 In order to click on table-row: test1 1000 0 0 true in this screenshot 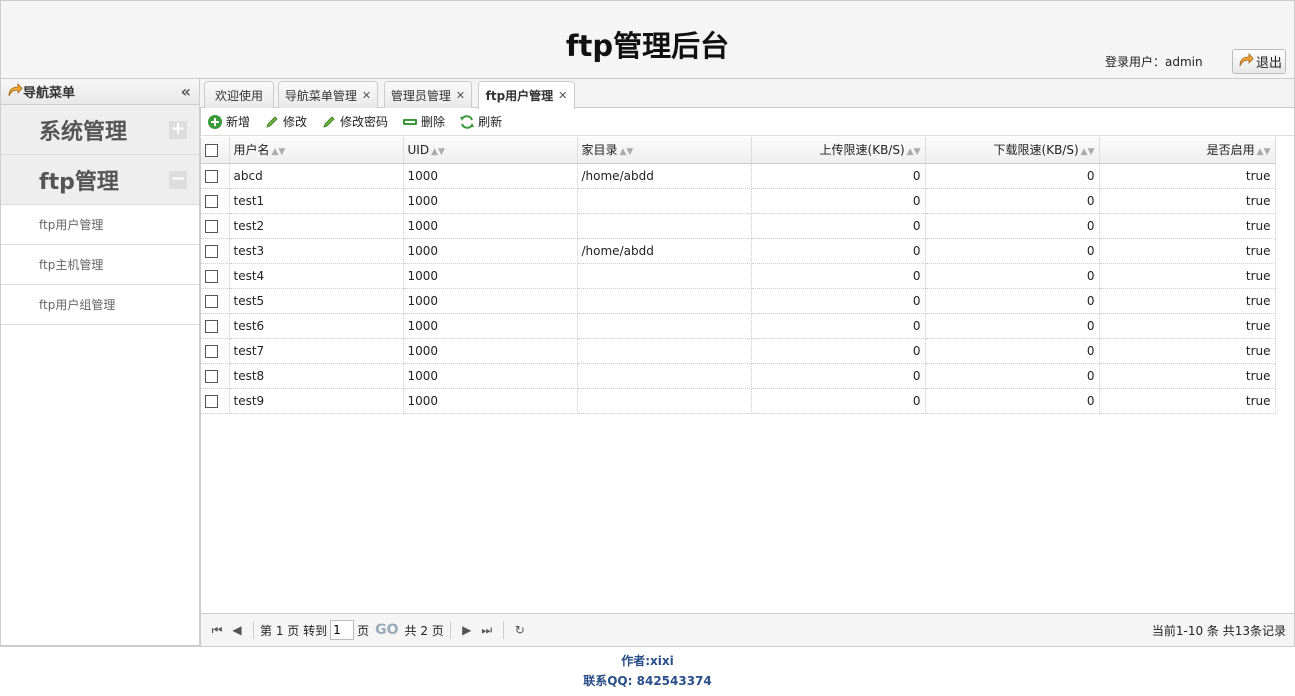, I will do `click(738, 201)`.